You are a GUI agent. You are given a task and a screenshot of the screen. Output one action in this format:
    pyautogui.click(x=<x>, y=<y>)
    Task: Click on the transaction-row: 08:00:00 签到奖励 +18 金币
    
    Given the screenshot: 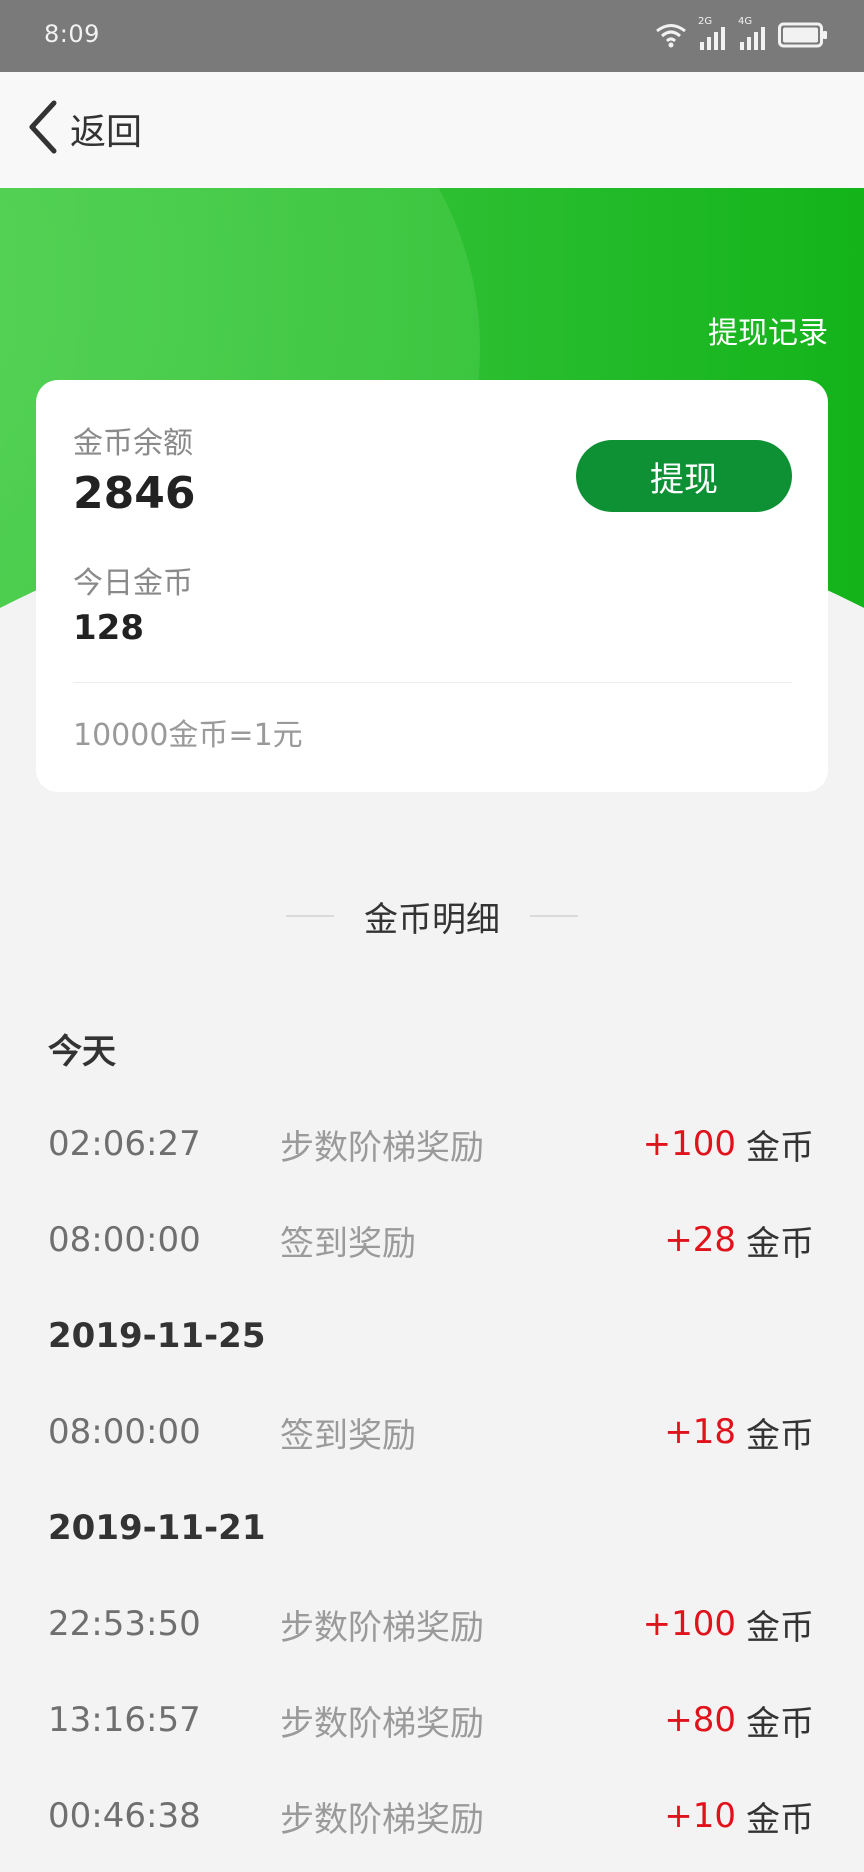 What is the action you would take?
    pyautogui.click(x=432, y=1432)
    